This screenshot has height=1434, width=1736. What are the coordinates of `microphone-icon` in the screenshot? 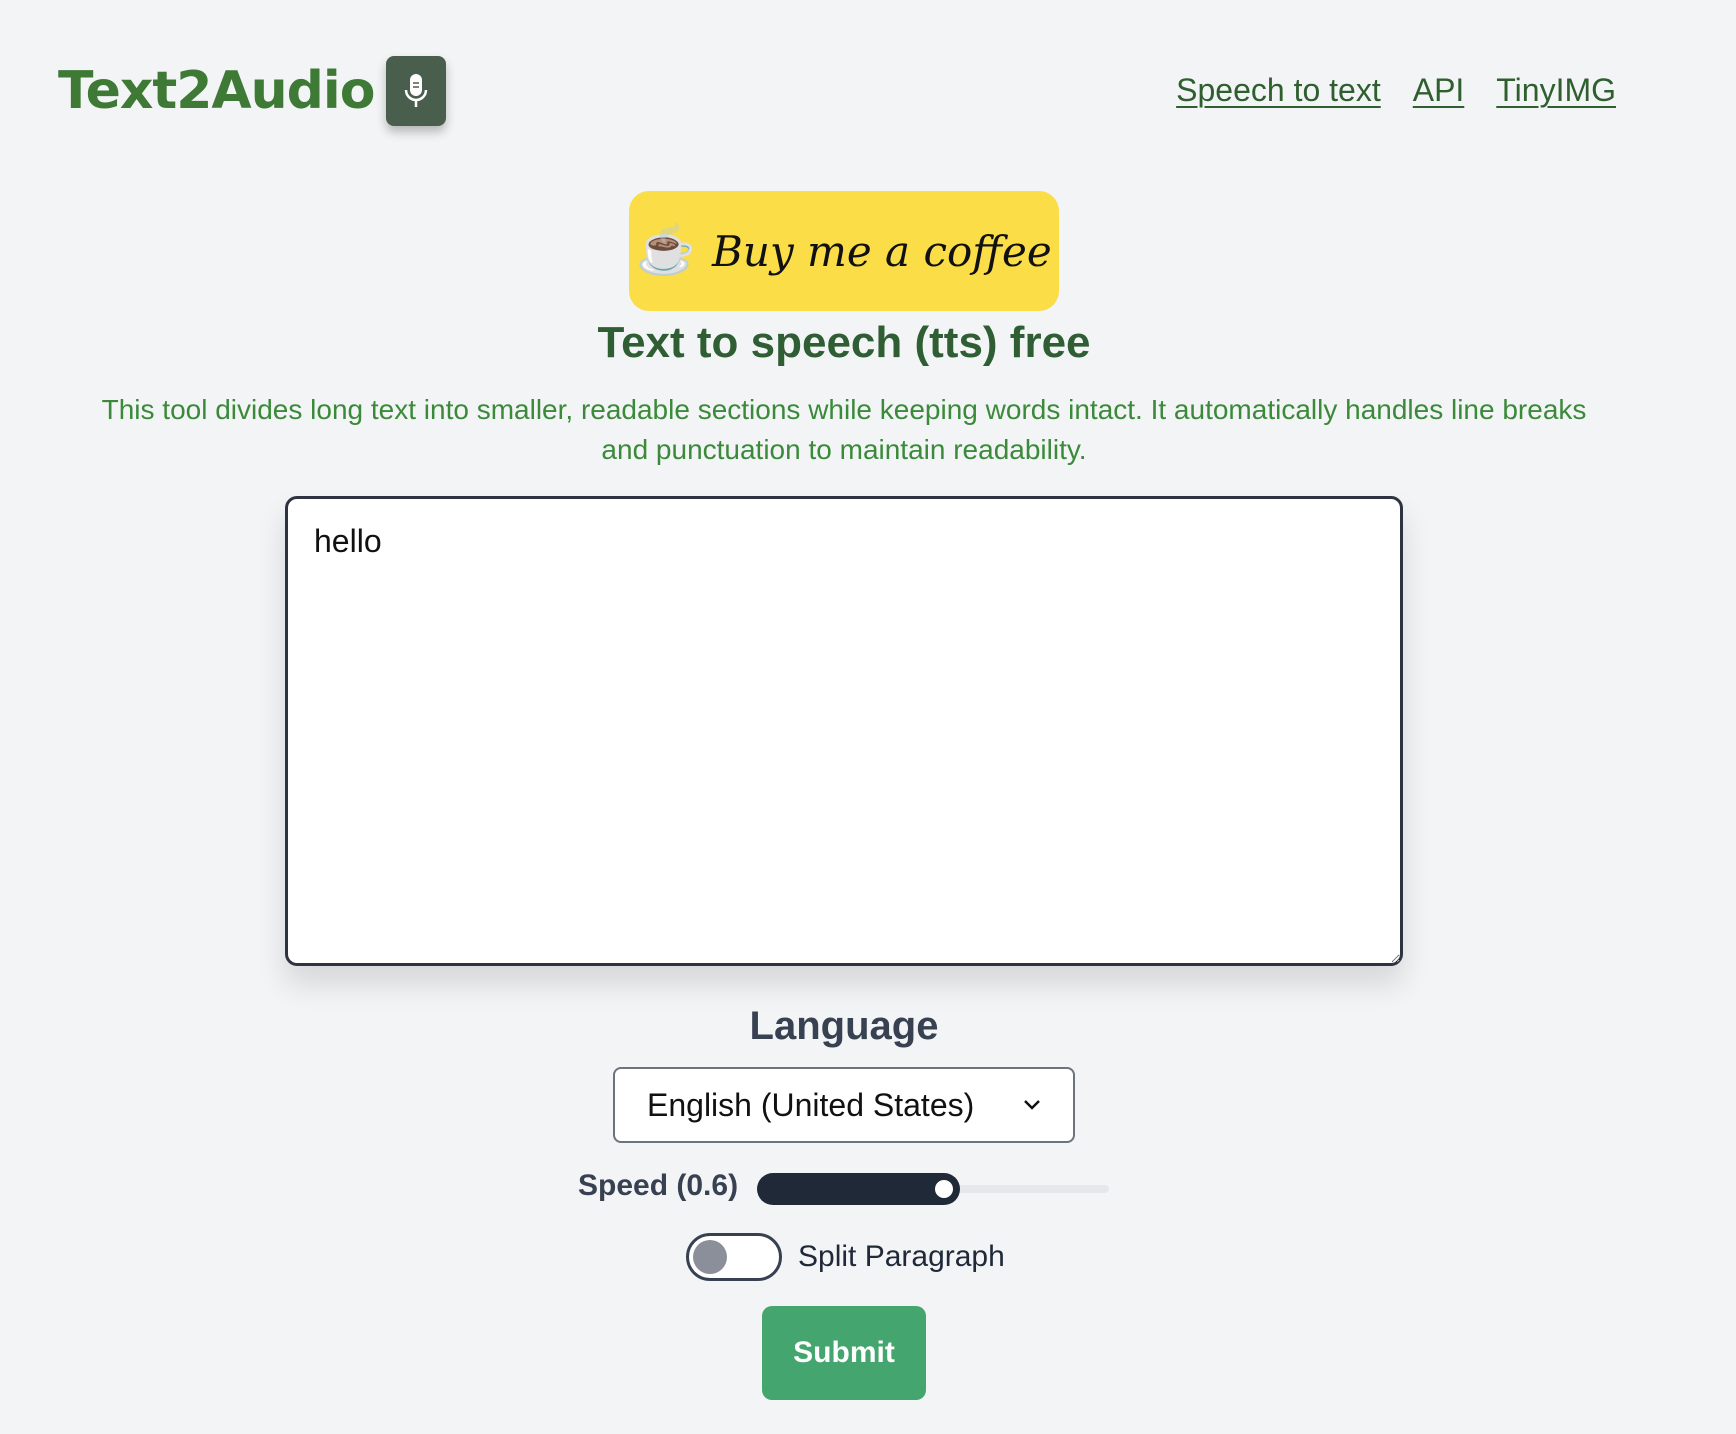 It's located at (416, 91).